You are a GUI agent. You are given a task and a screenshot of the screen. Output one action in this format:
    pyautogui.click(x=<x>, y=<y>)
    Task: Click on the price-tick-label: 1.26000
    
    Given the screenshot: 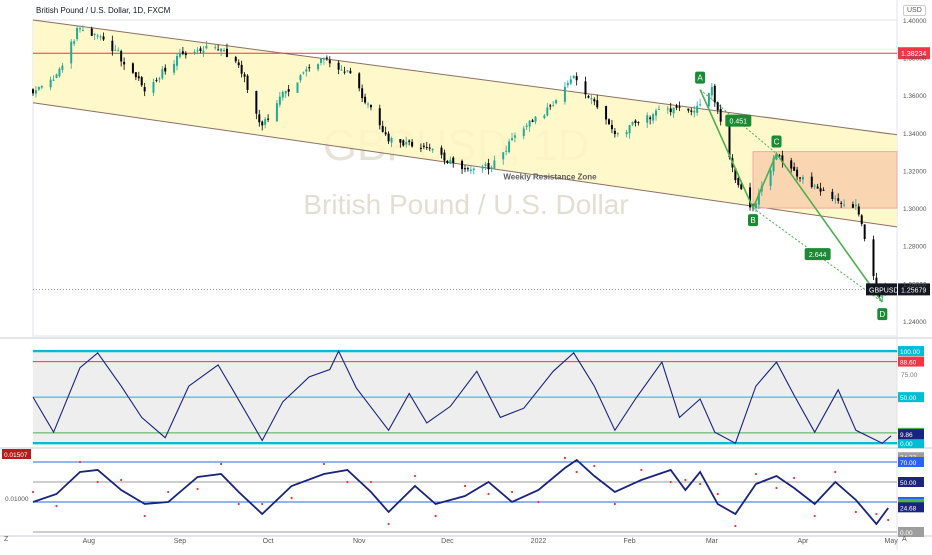 What is the action you would take?
    pyautogui.click(x=915, y=284)
    